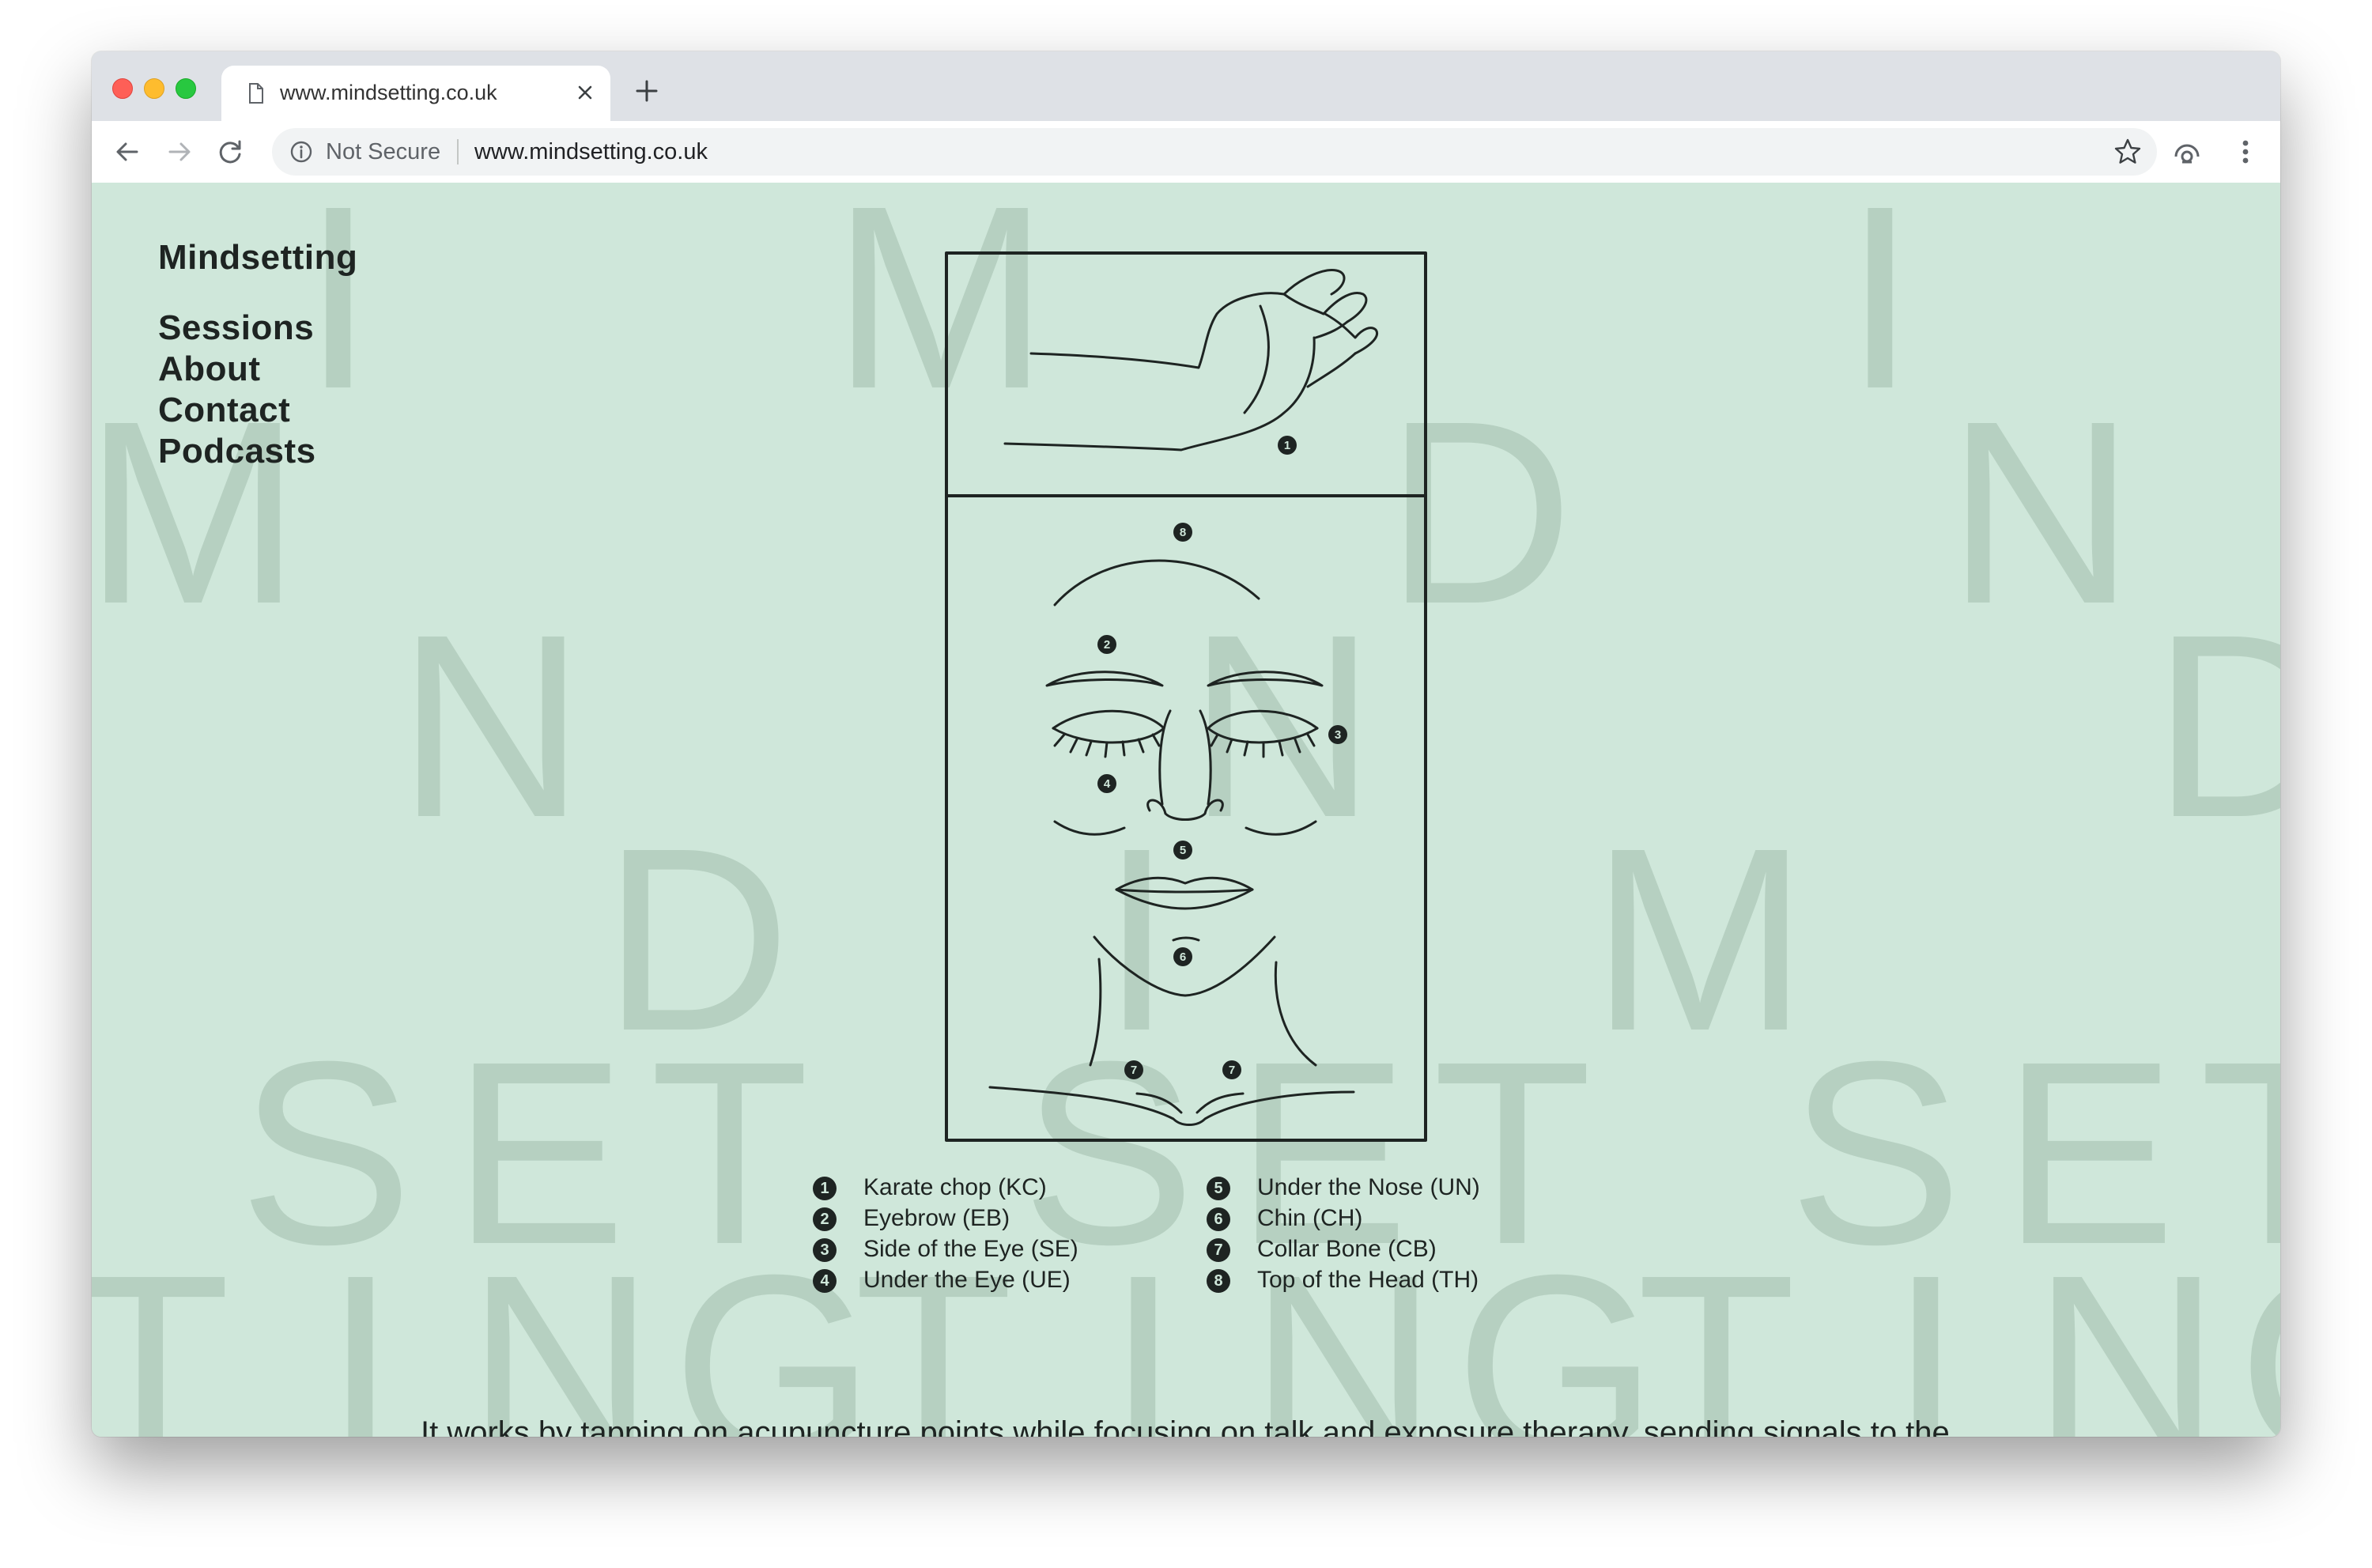 This screenshot has height=1568, width=2372. I want to click on point-marker-collar-bone-right: 7, so click(1231, 1069).